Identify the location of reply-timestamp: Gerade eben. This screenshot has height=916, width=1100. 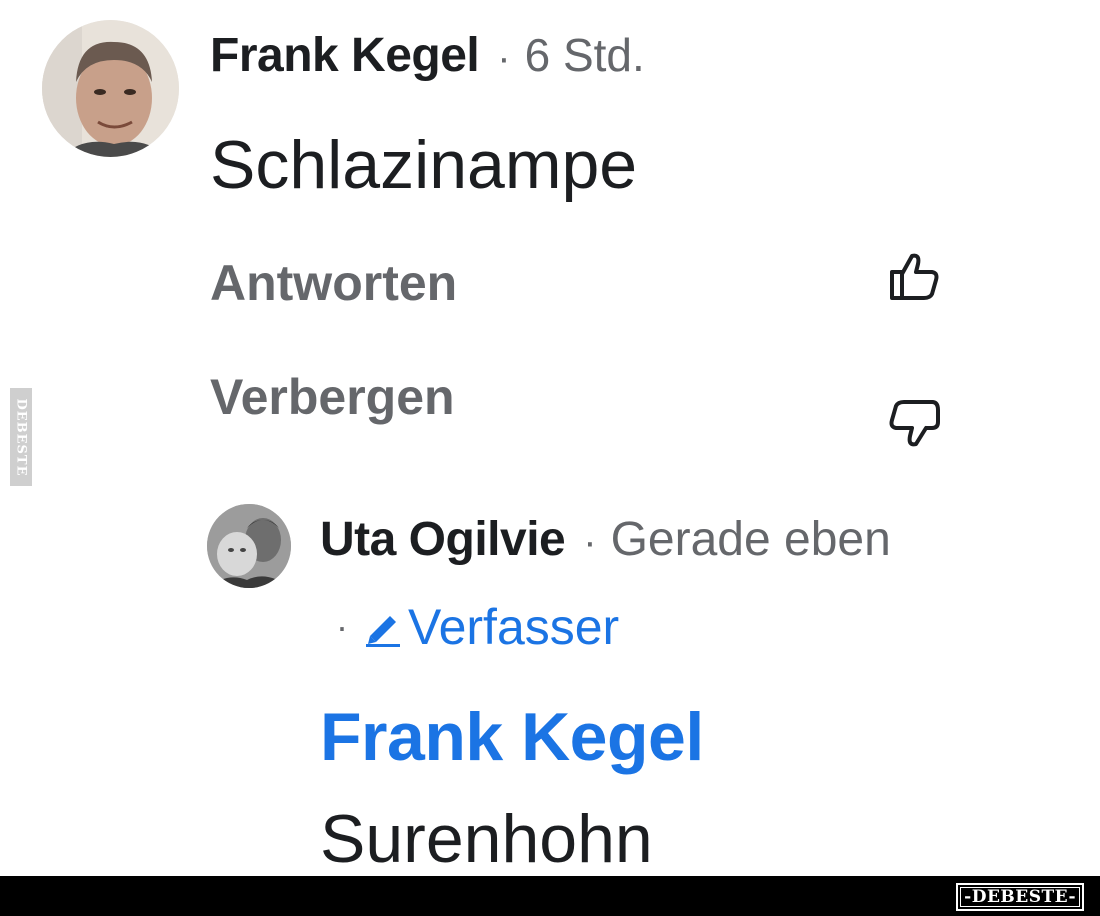
(751, 539).